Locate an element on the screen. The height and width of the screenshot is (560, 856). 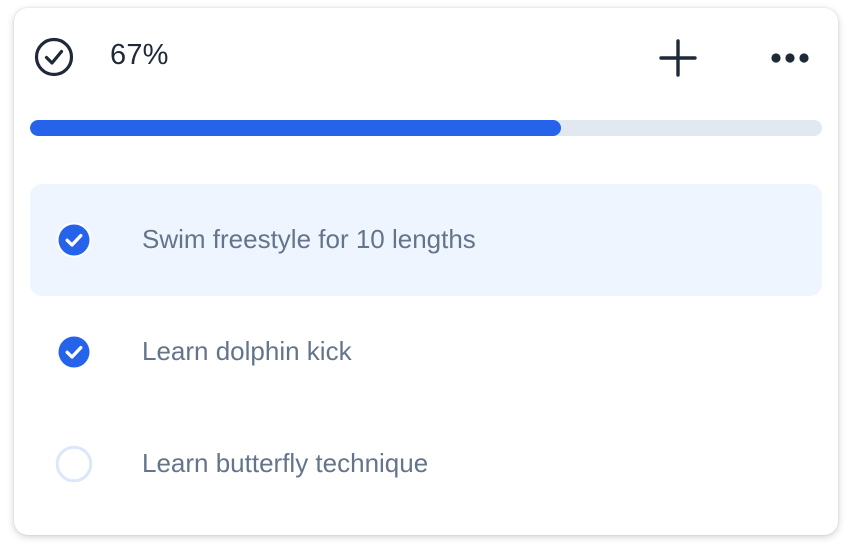
plus-icon is located at coordinates (678, 58).